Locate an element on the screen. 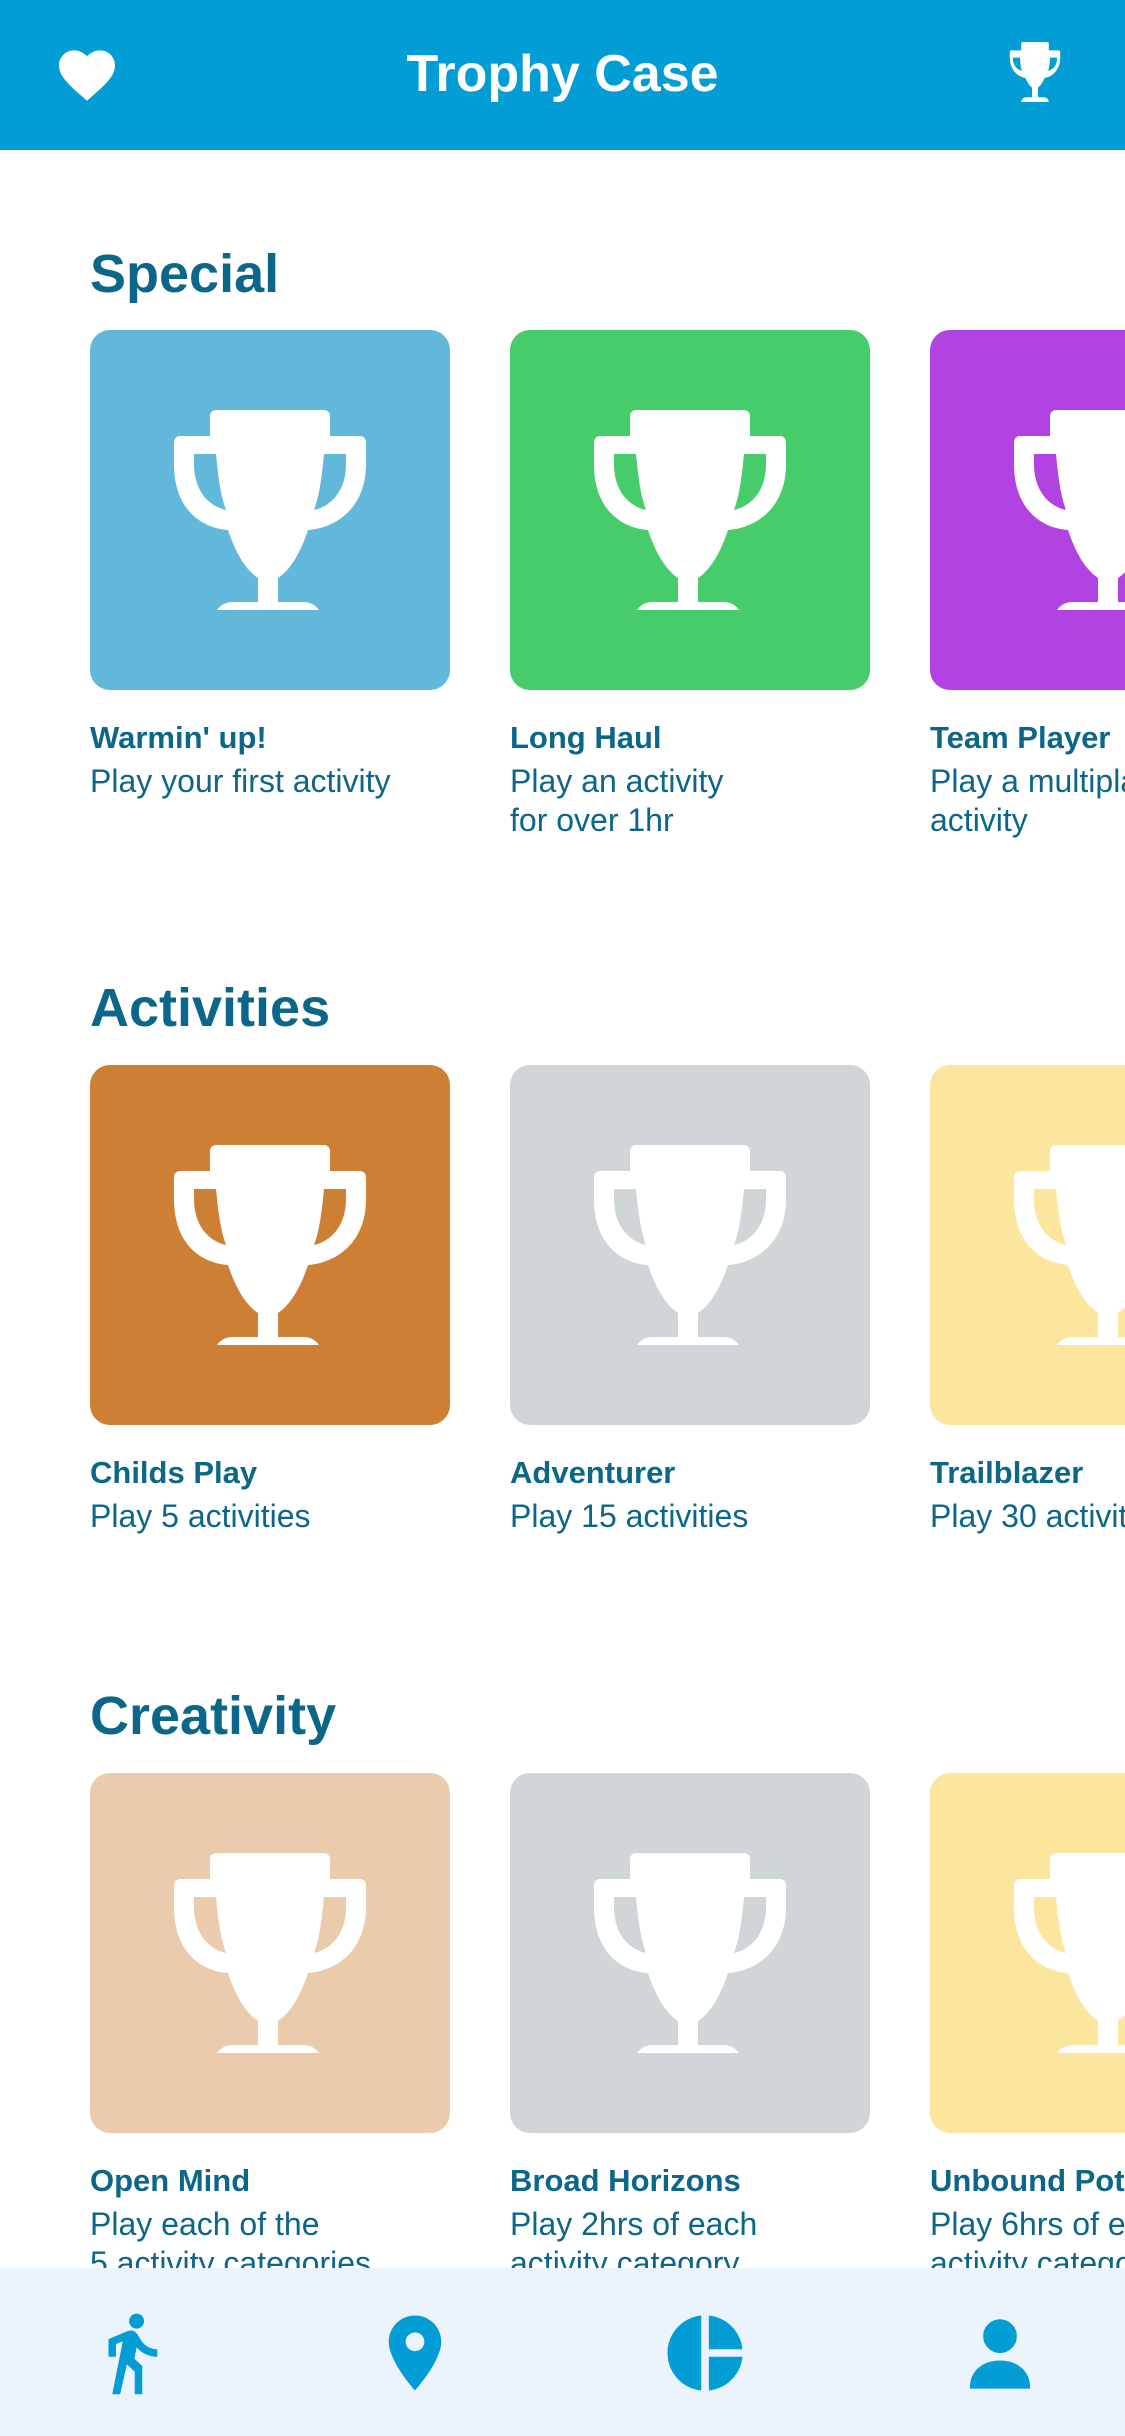 This screenshot has width=1125, height=2436. nav-item-map is located at coordinates (415, 2353).